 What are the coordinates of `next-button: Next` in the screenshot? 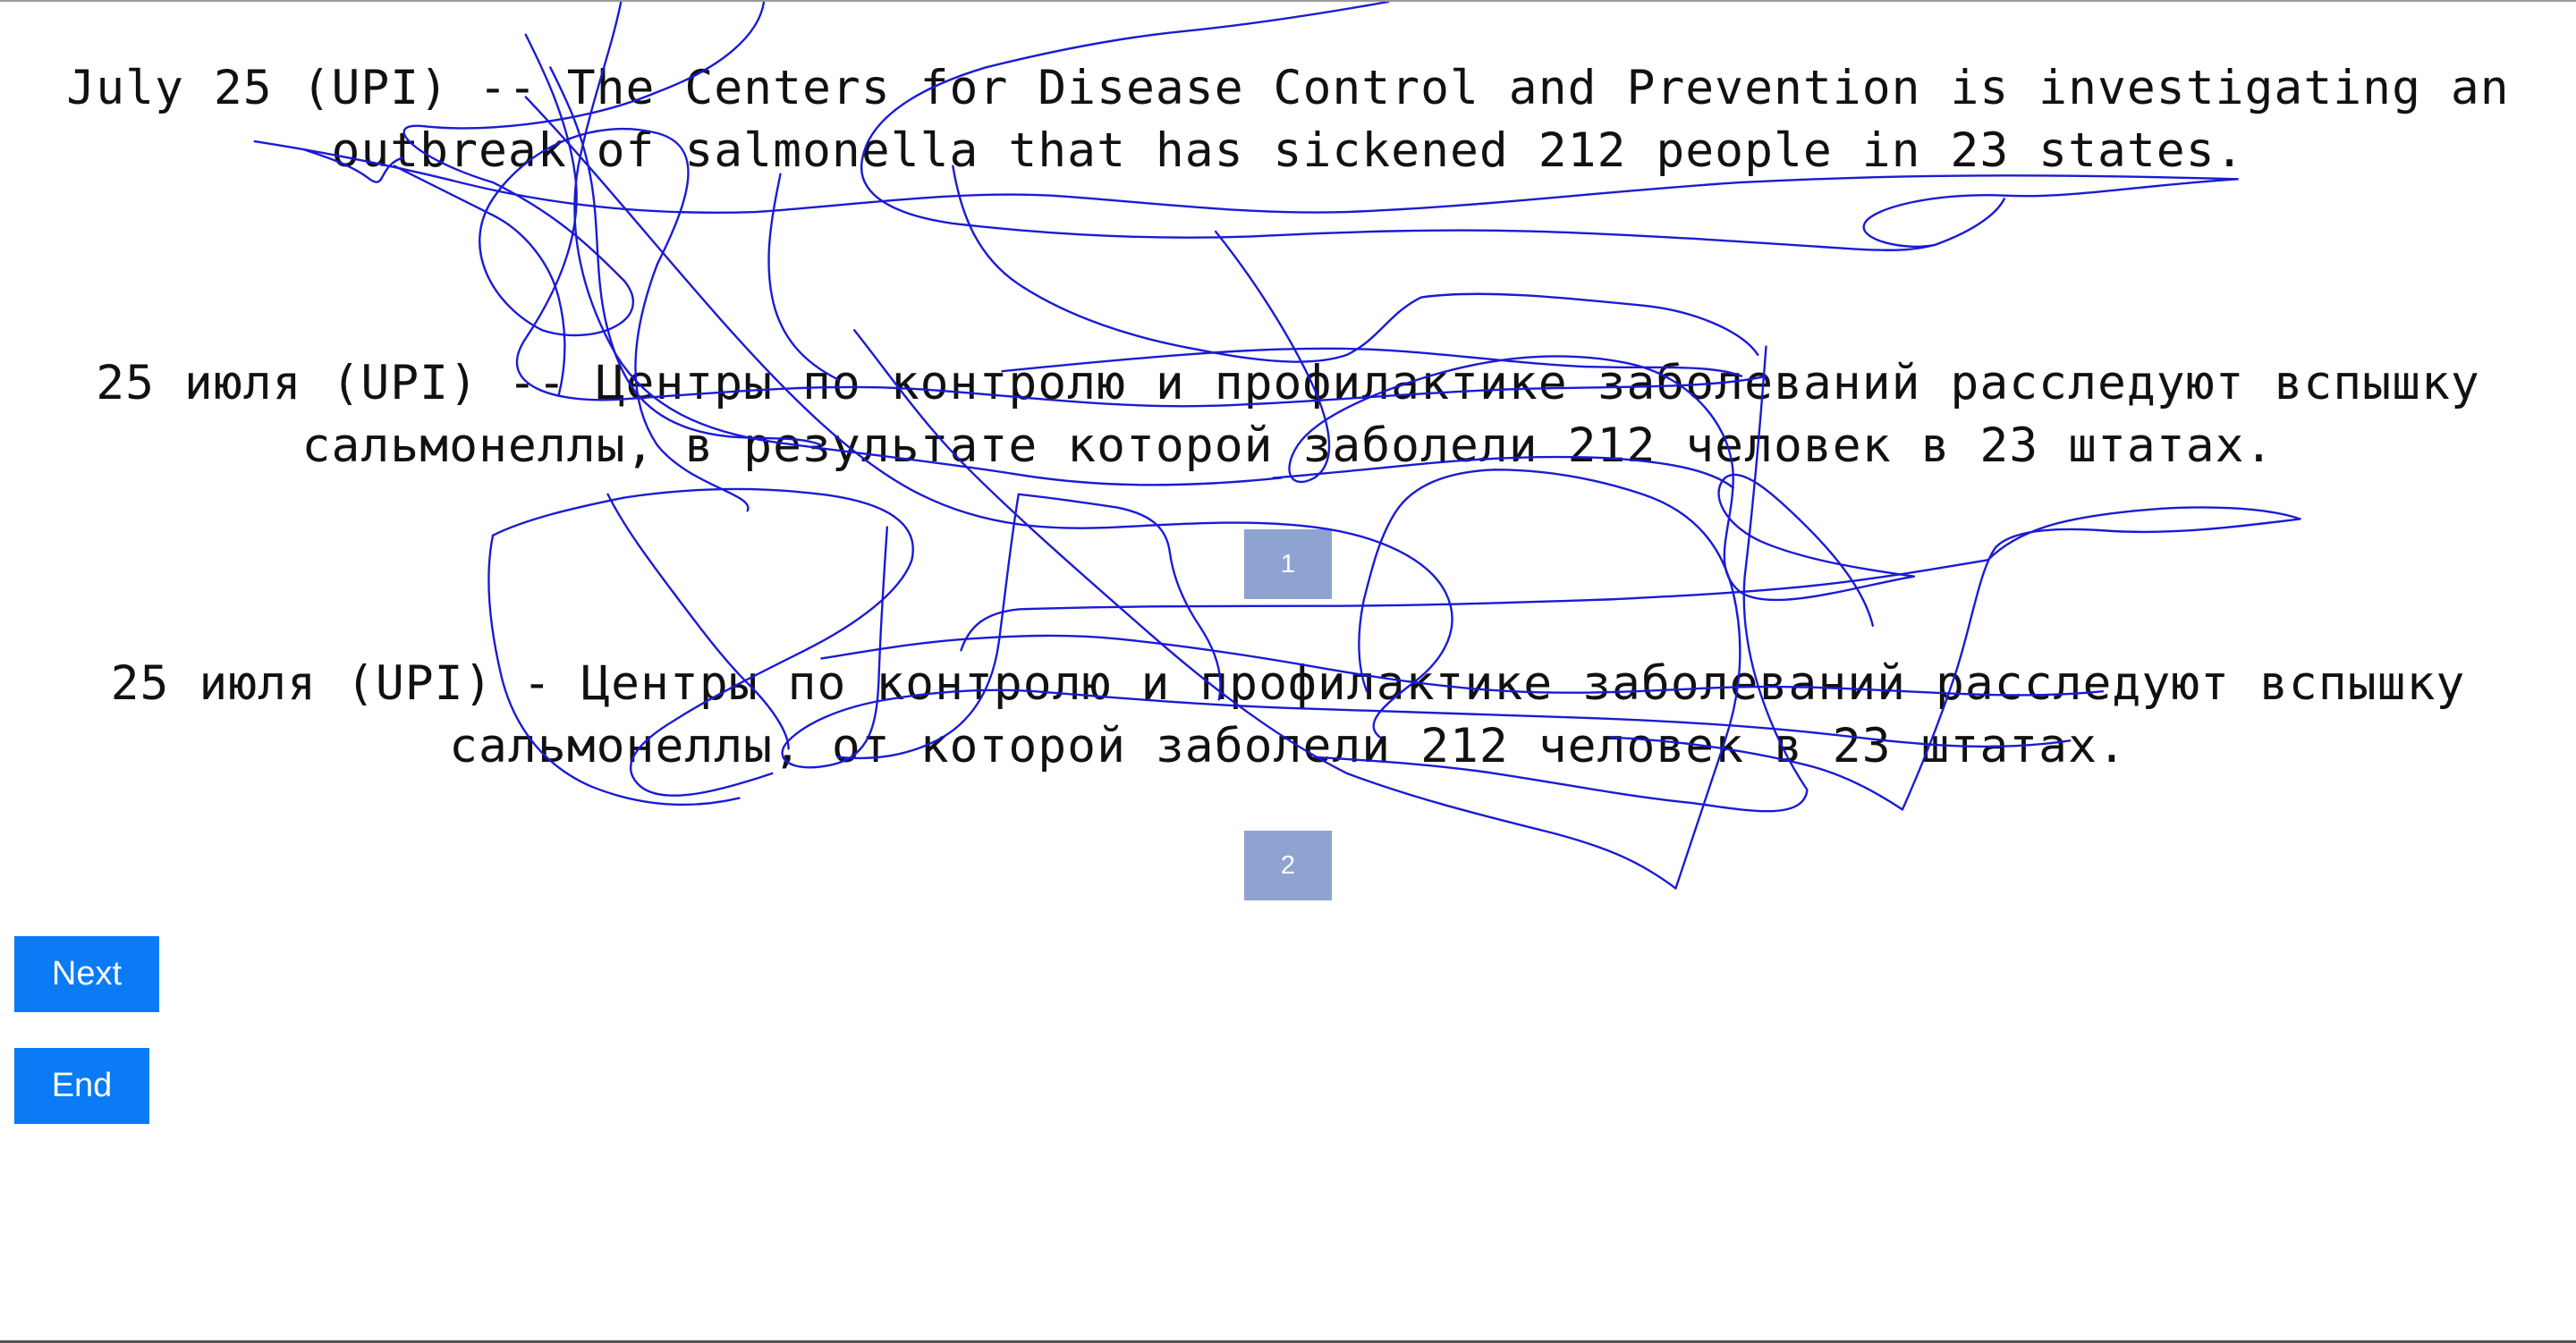 It's located at (86, 974).